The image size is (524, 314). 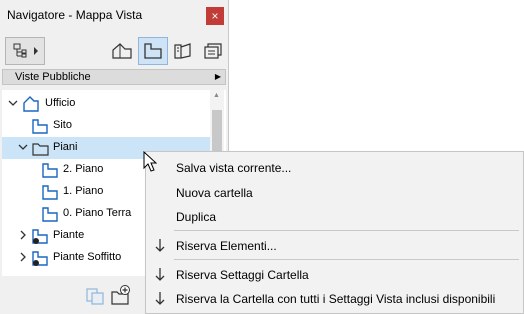 I want to click on mouse-cursor-icon, so click(x=150, y=161).